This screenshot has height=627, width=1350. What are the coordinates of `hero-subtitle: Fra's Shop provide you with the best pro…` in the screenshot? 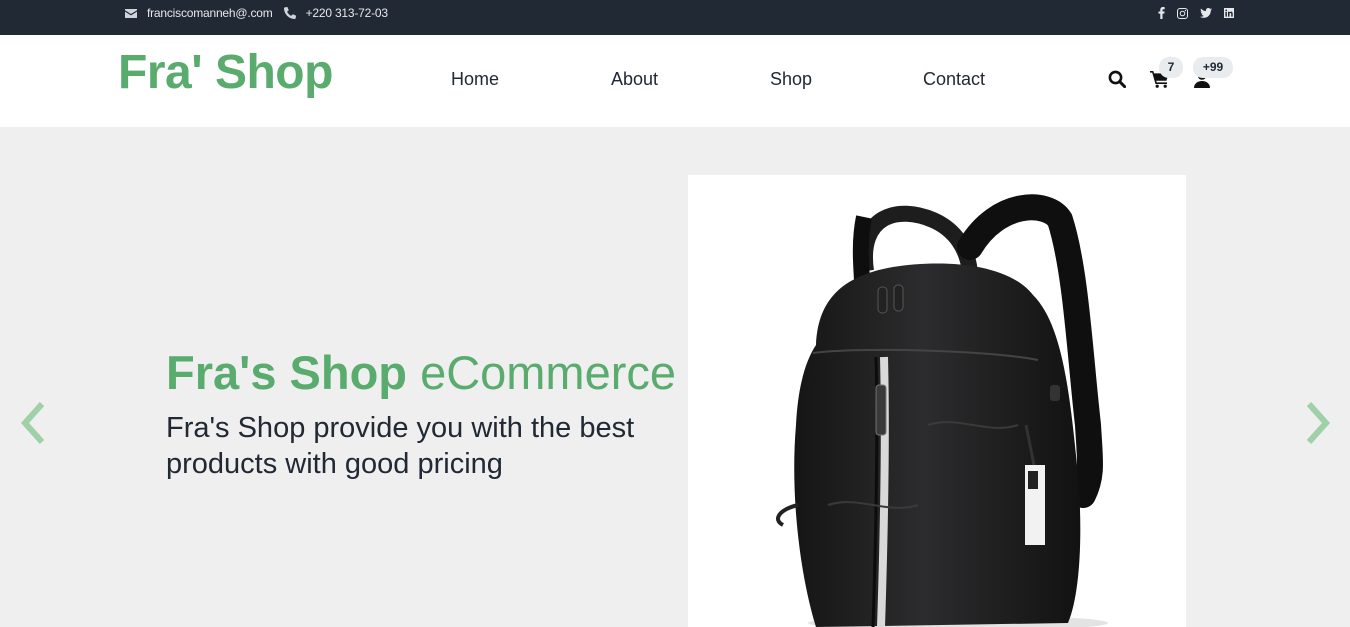 It's located at (400, 446).